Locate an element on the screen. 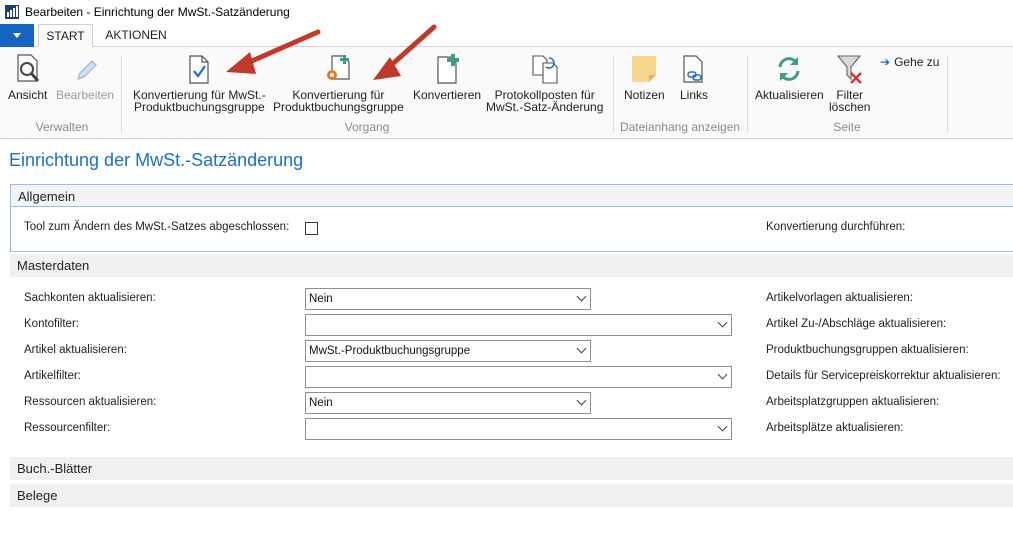 Image resolution: width=1013 pixels, height=546 pixels. links-label: Links is located at coordinates (693, 95).